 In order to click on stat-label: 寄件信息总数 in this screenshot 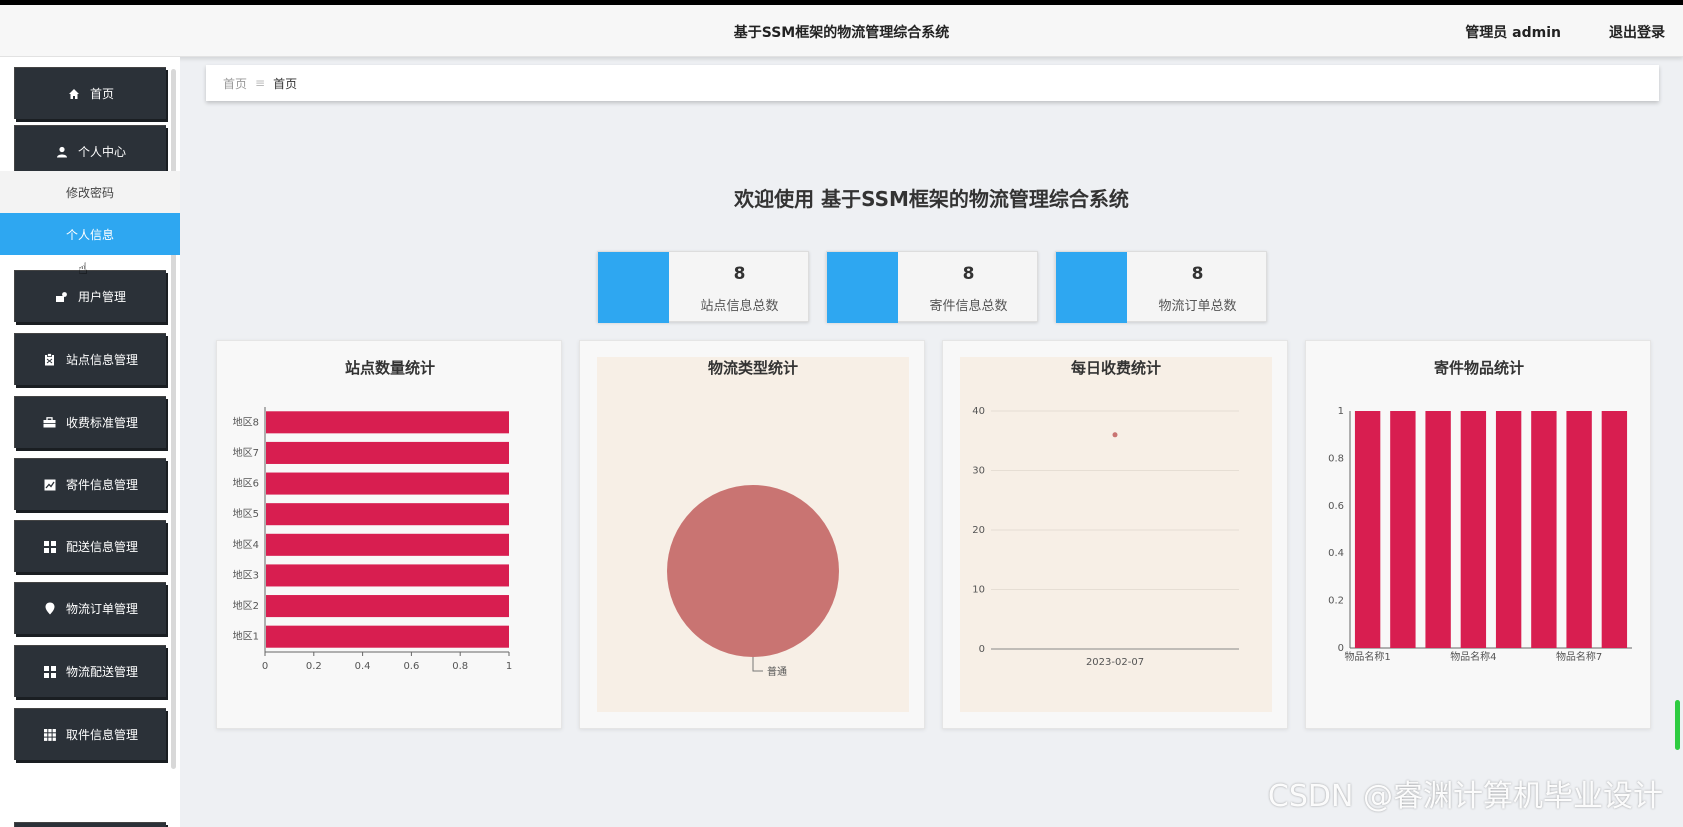, I will do `click(968, 306)`.